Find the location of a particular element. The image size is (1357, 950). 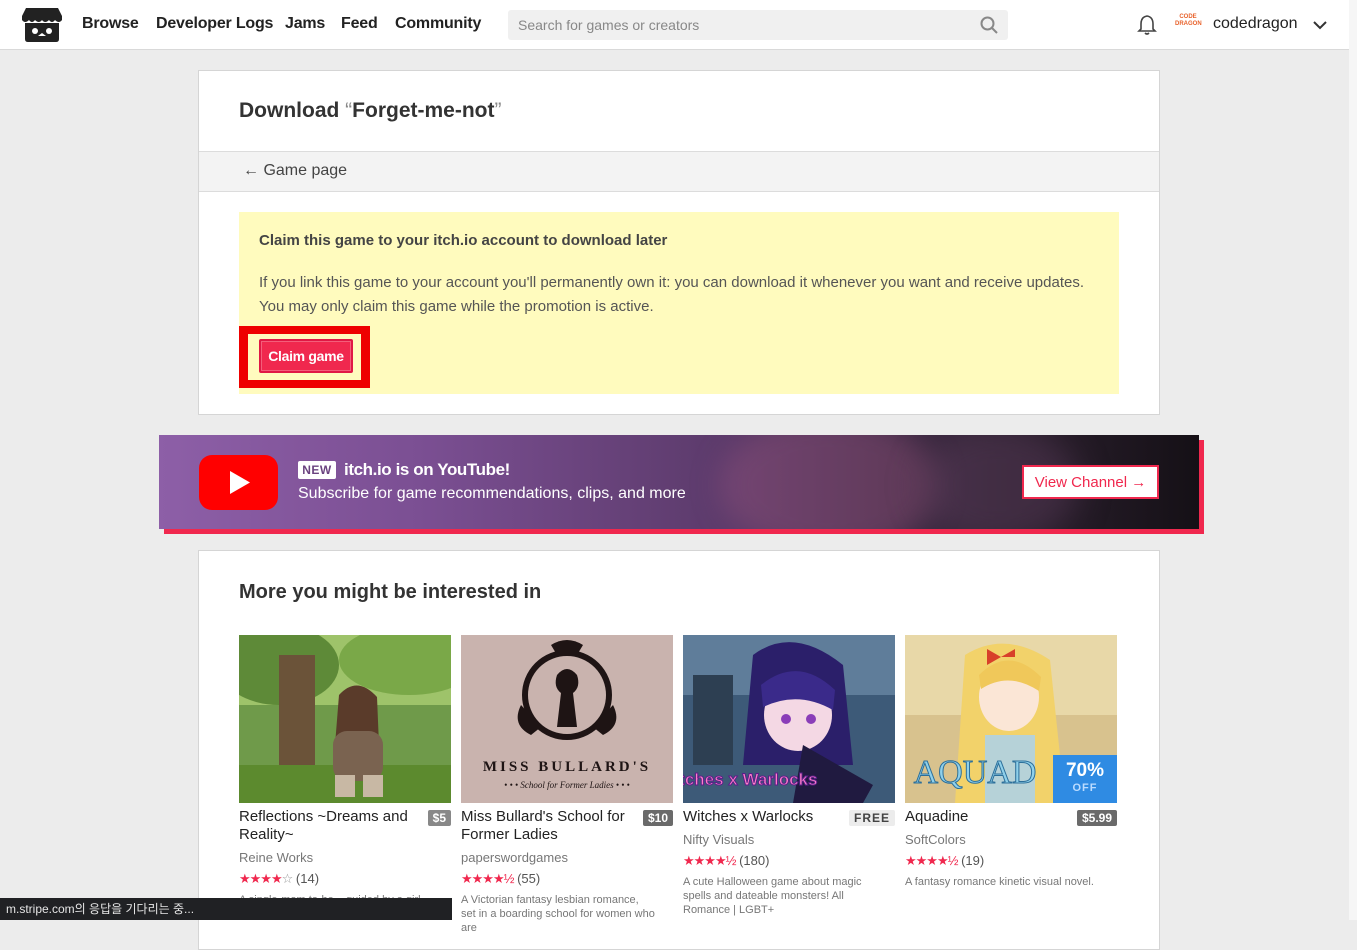

claim-game-button: Claim game is located at coordinates (306, 356).